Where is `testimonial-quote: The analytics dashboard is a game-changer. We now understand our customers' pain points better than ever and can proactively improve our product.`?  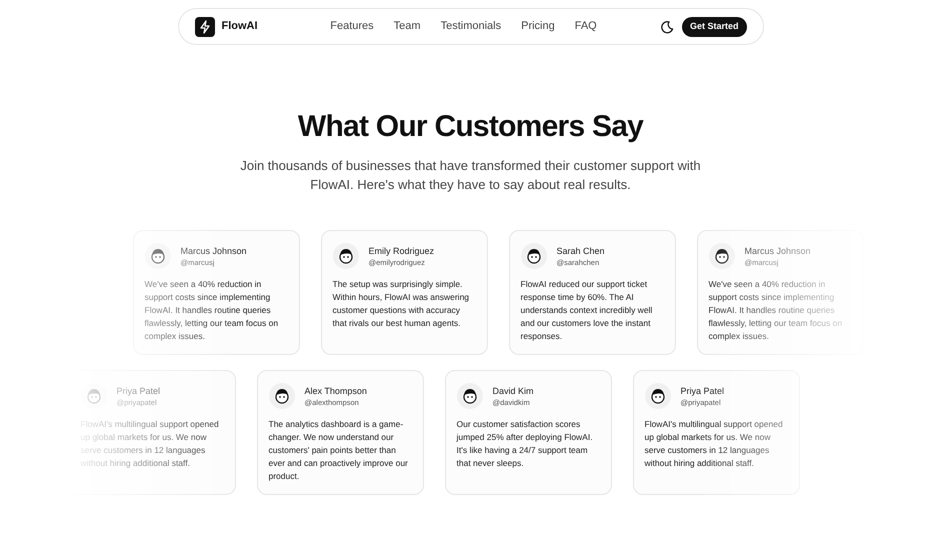 testimonial-quote: The analytics dashboard is a game-changer. We now understand our customers' pain points better than ever and can proactively improve our product. is located at coordinates (338, 450).